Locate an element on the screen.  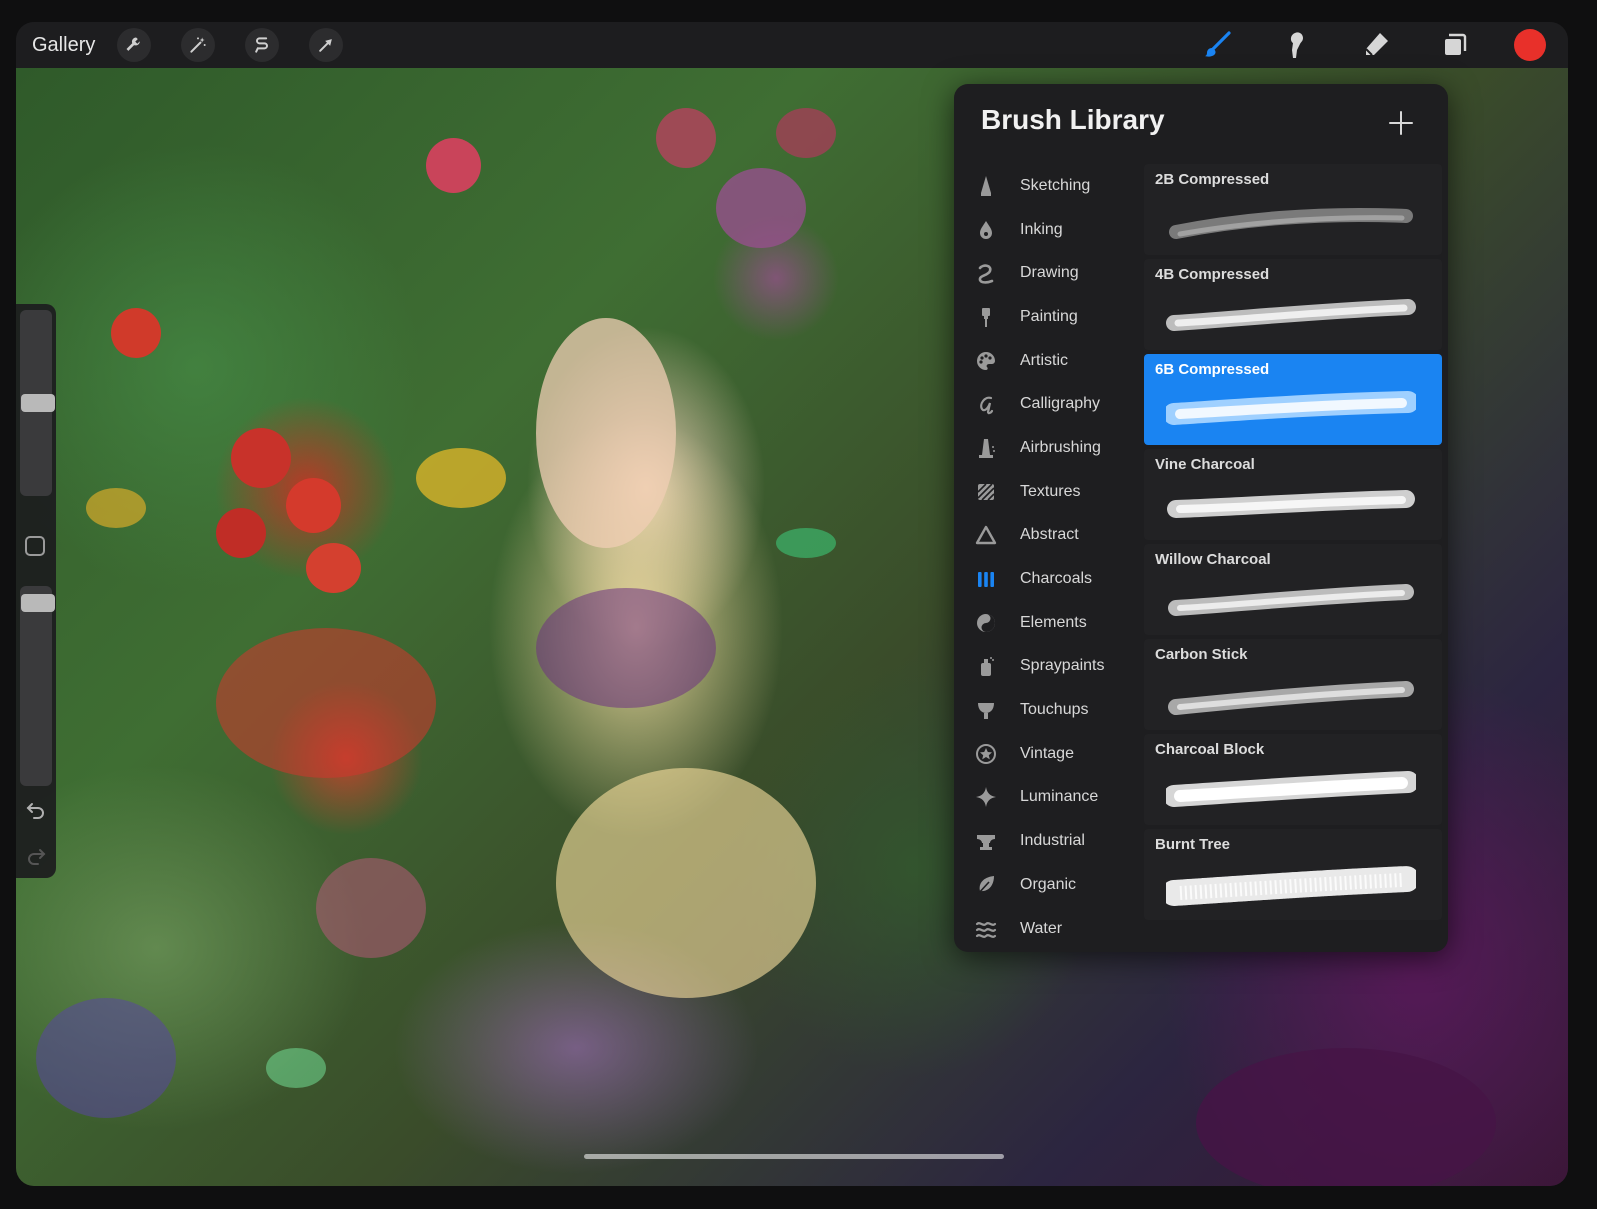
set-item-water: Water is located at coordinates (1047, 929).